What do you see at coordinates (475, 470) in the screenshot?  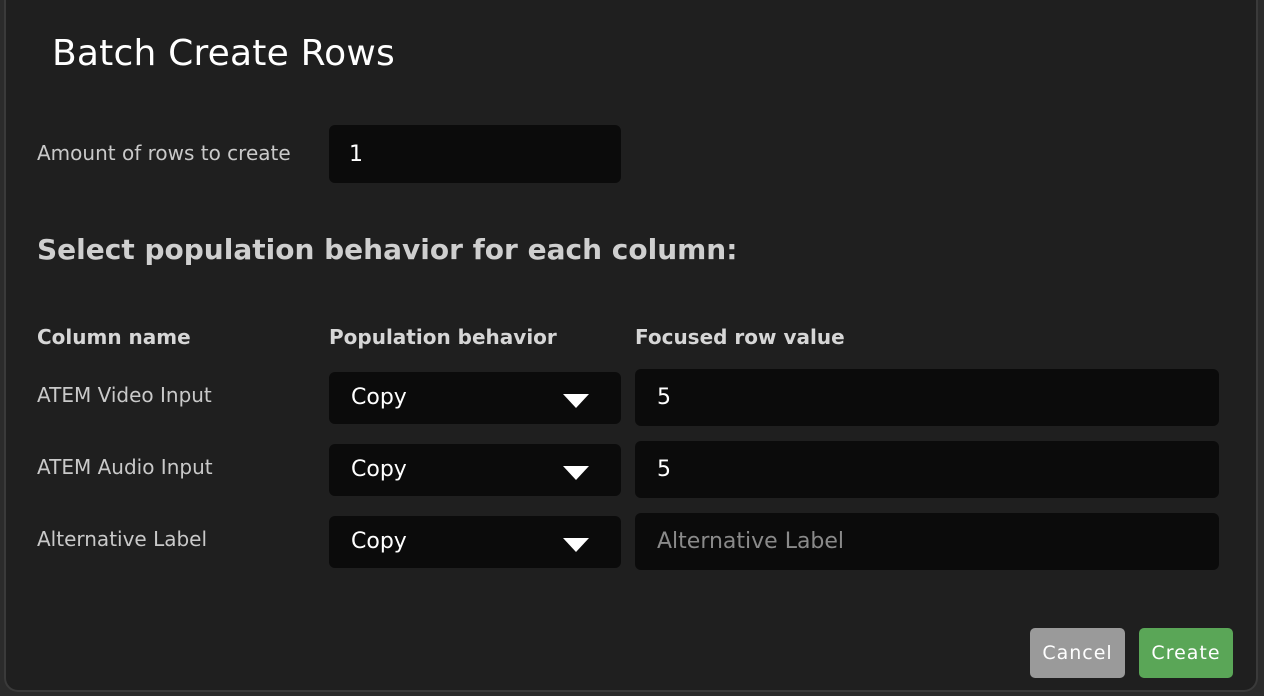 I see `behavior-select-atem-audio-input: Copy` at bounding box center [475, 470].